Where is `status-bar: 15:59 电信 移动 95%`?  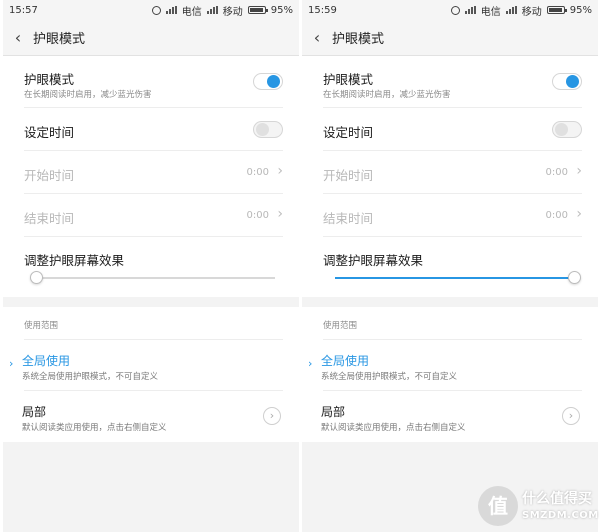 status-bar: 15:59 电信 移动 95% is located at coordinates (450, 10).